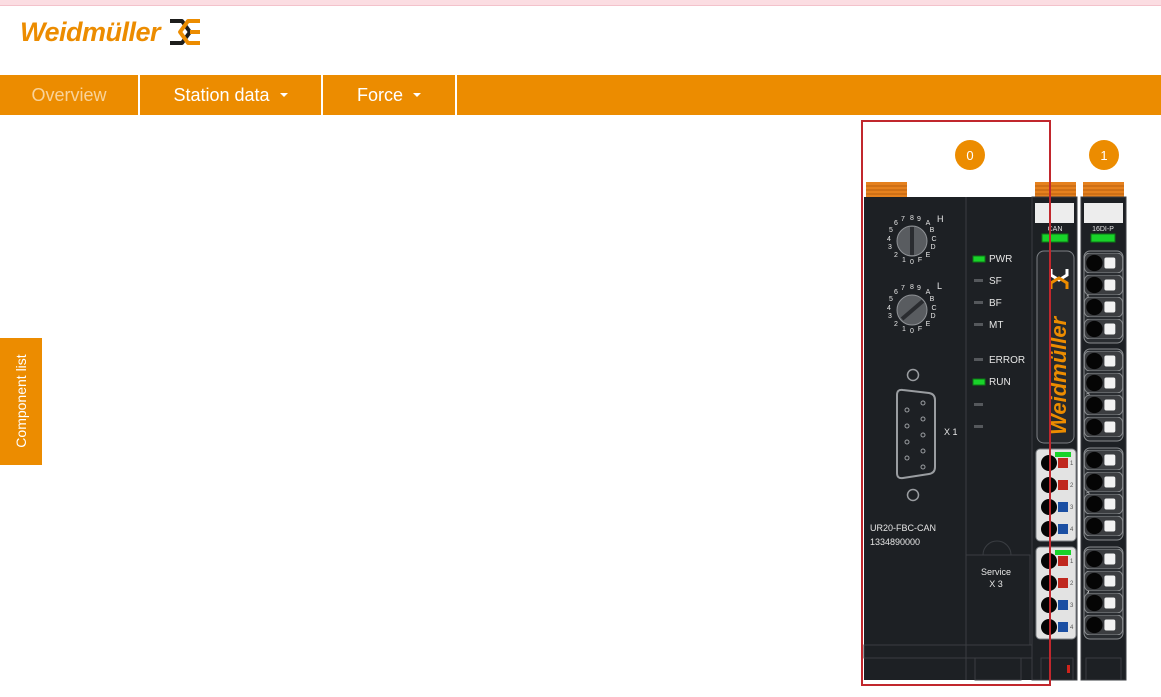 The height and width of the screenshot is (697, 1161). I want to click on svg-text: ERROR, so click(1007, 360).